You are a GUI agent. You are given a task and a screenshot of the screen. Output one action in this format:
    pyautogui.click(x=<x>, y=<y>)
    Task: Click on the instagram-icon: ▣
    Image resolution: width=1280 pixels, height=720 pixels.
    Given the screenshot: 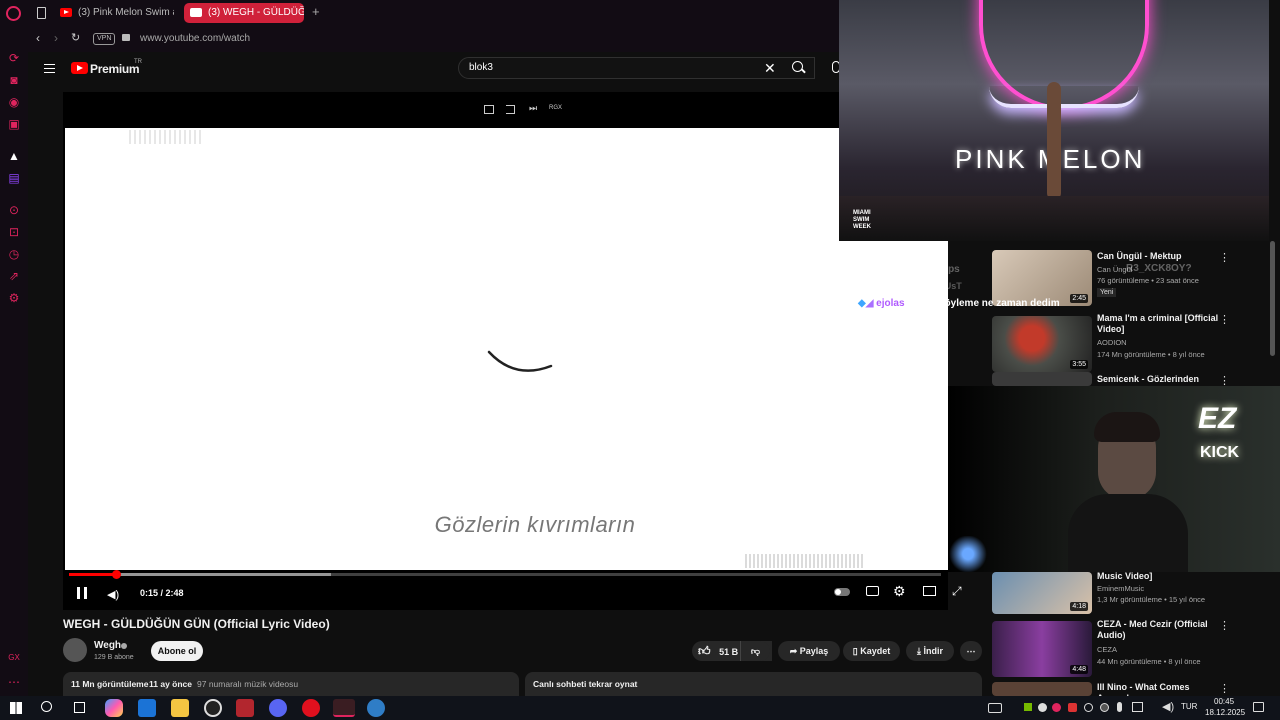 What is the action you would take?
    pyautogui.click(x=14, y=124)
    